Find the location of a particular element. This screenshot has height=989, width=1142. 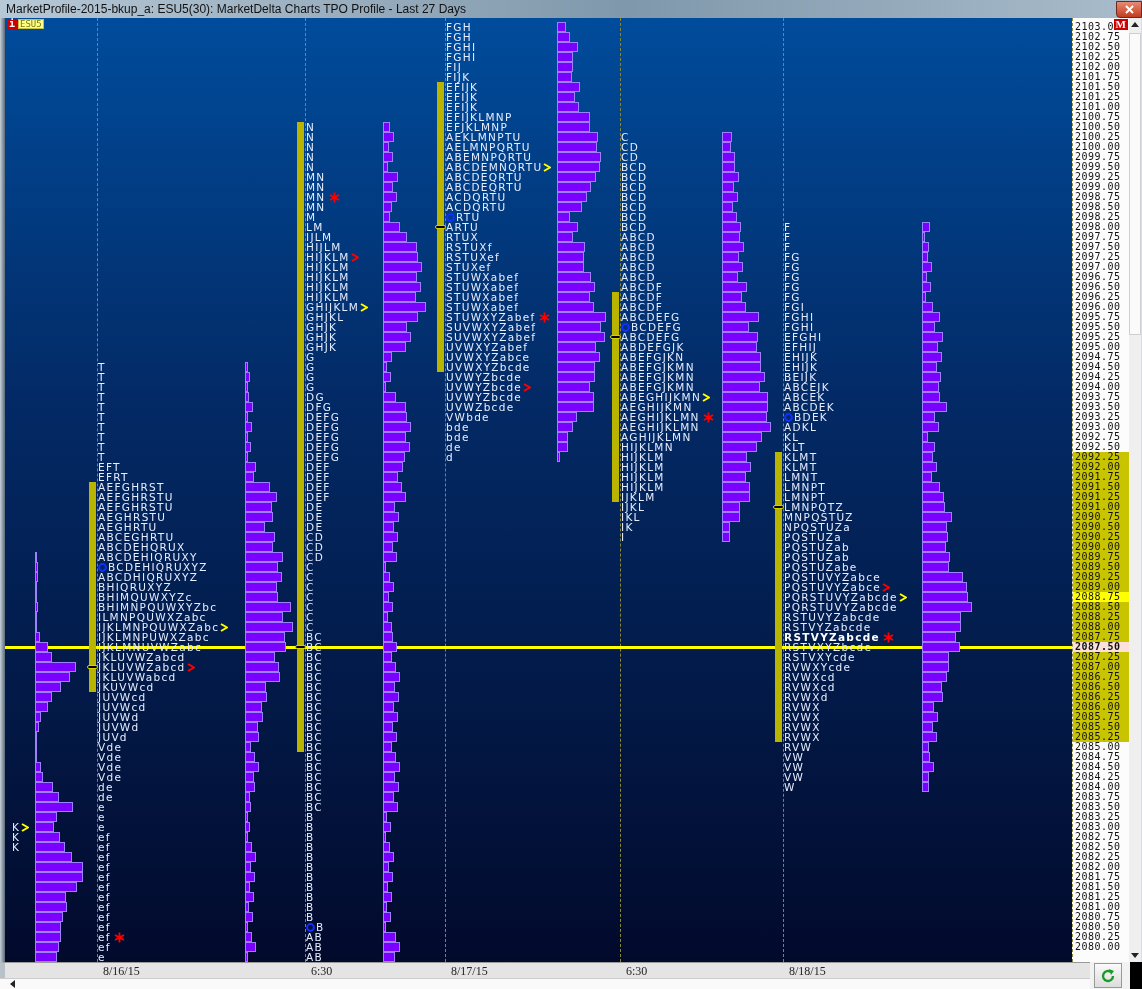

tpo-letters: DEFG is located at coordinates (323, 457).